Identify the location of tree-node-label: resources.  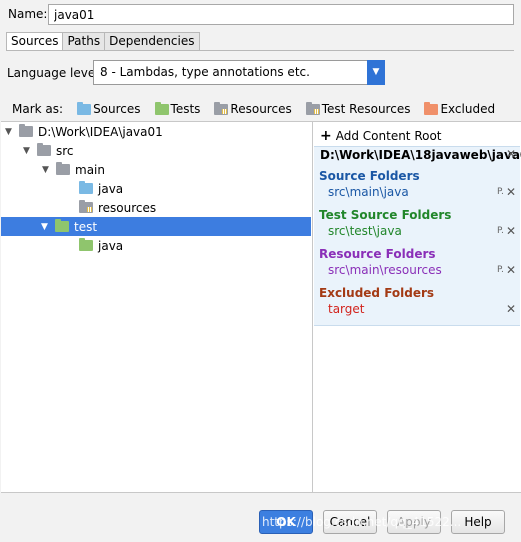
(127, 207).